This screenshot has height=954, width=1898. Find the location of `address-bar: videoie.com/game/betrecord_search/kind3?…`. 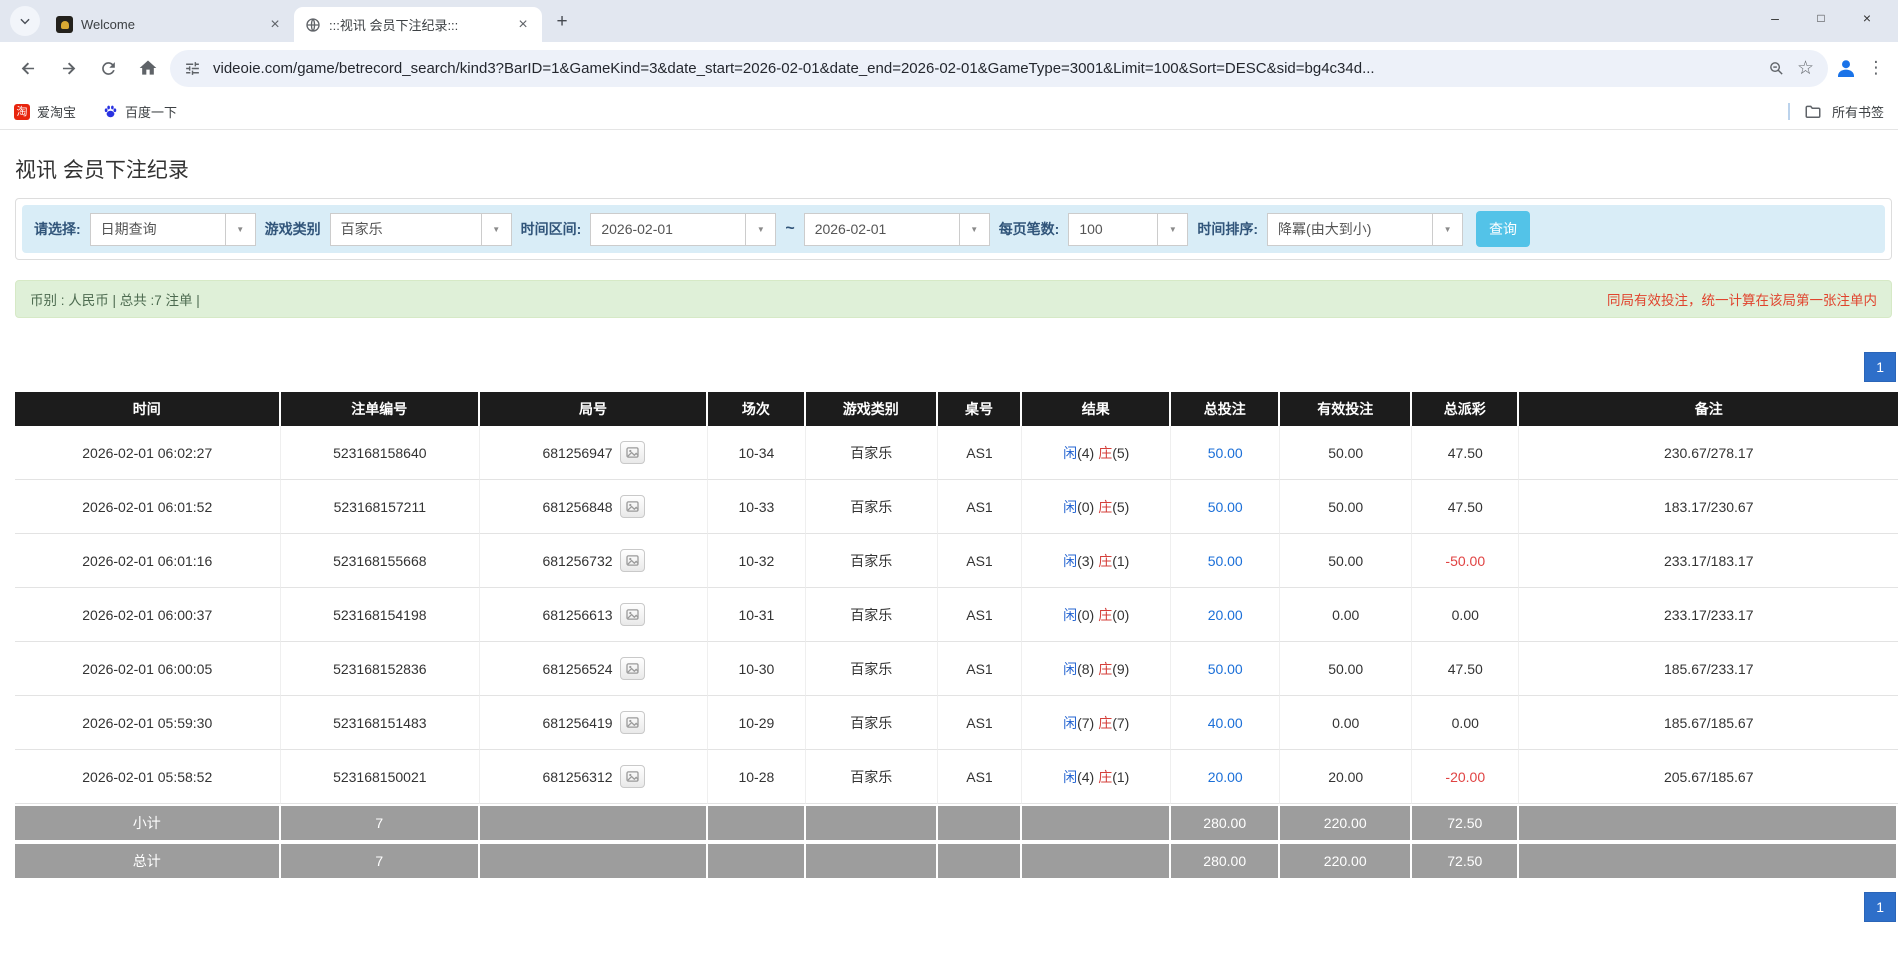

address-bar: videoie.com/game/betrecord_search/kind3?… is located at coordinates (999, 68).